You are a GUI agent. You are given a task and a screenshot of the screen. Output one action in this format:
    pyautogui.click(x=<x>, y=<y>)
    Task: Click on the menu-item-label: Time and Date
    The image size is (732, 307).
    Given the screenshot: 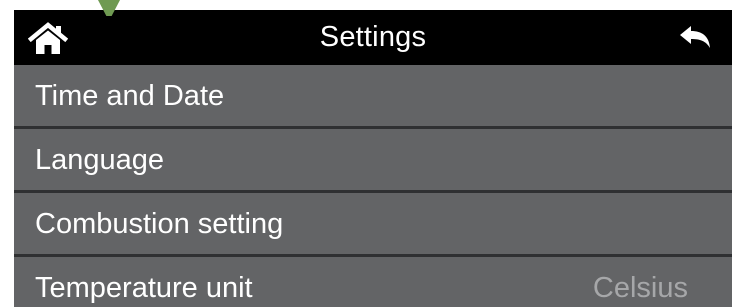 What is the action you would take?
    pyautogui.click(x=130, y=96)
    